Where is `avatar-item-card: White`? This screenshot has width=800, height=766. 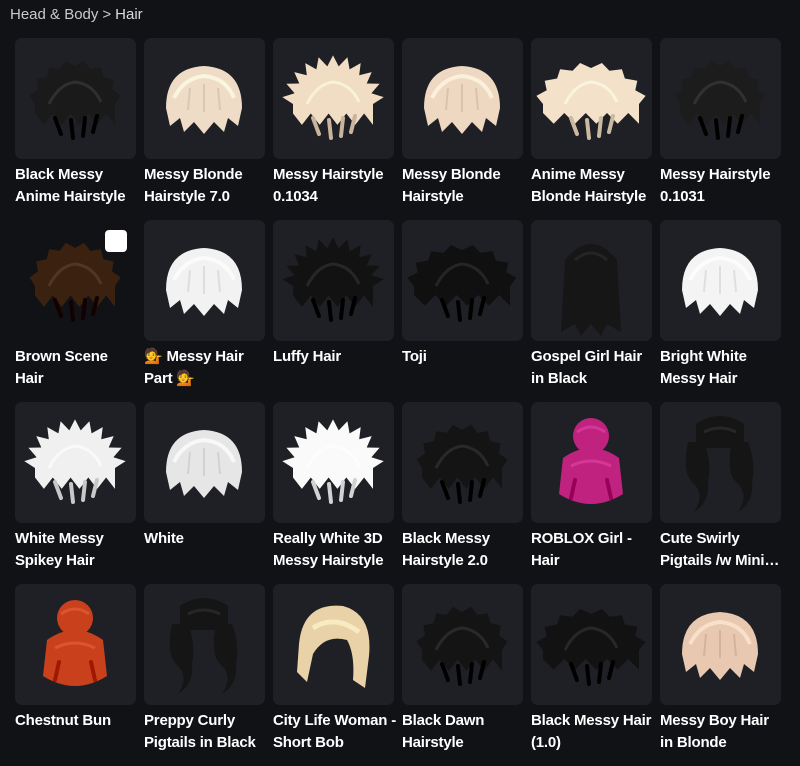
avatar-item-card: White is located at coordinates (204, 493).